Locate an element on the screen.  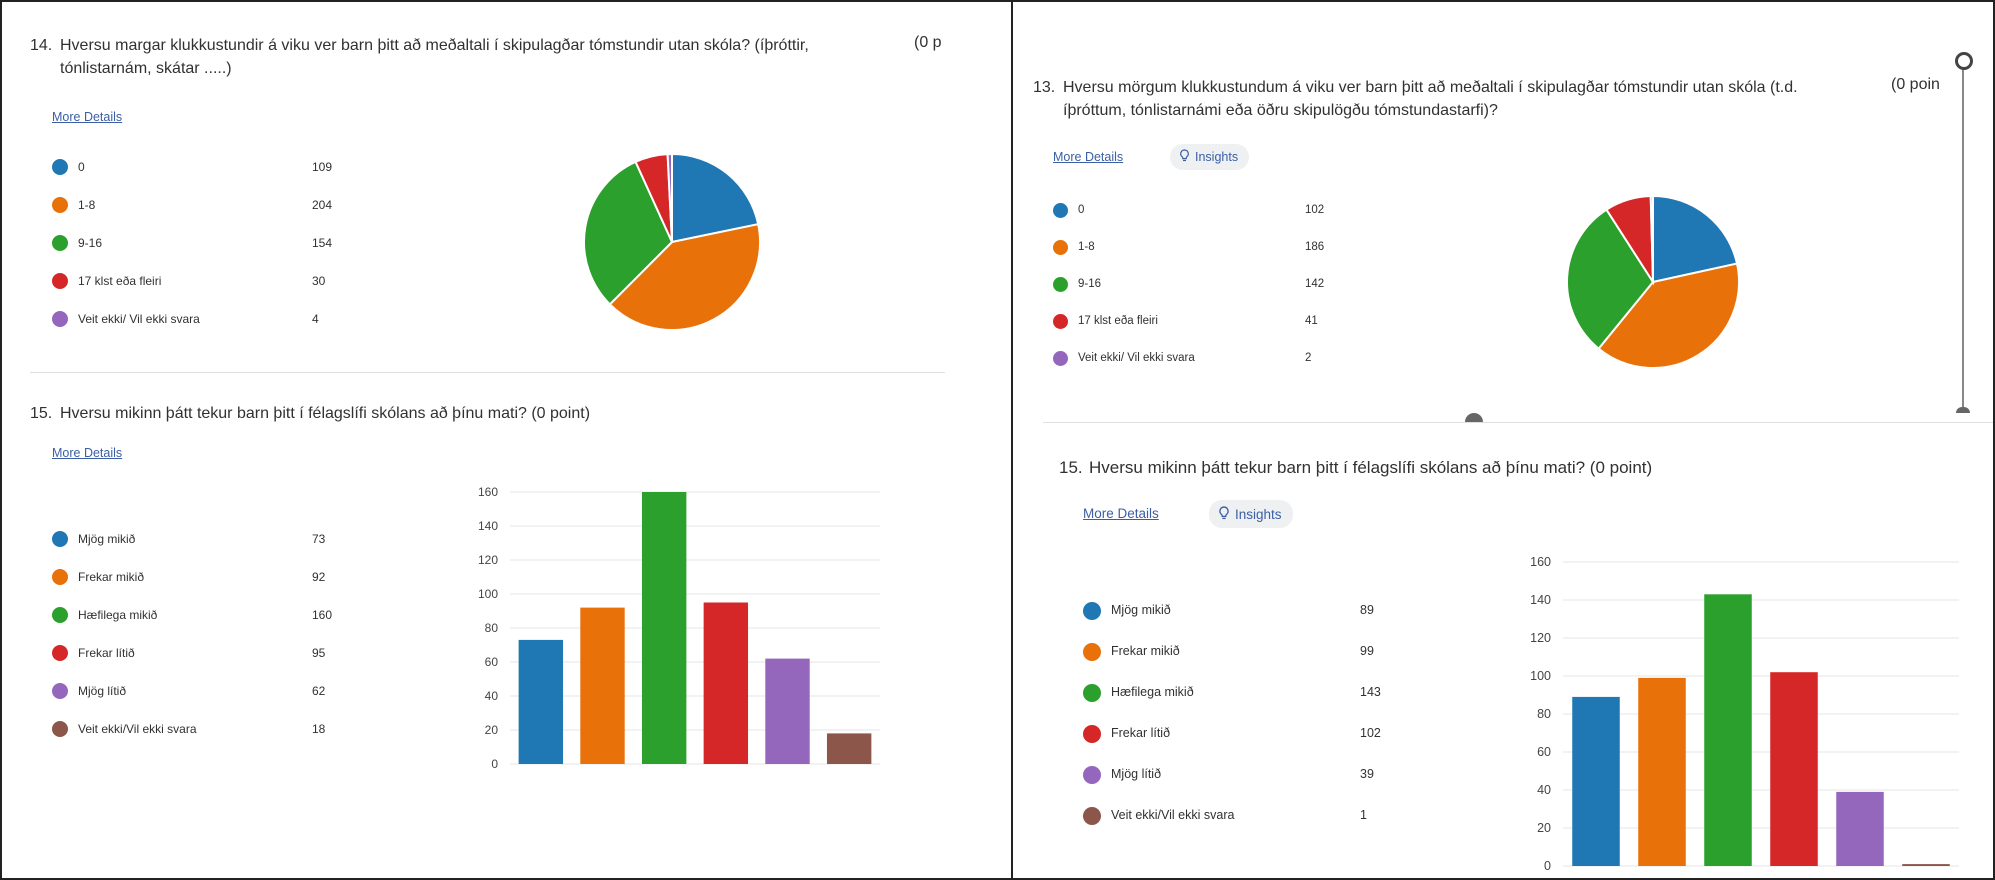
legend-count: 41 is located at coordinates (1311, 320).